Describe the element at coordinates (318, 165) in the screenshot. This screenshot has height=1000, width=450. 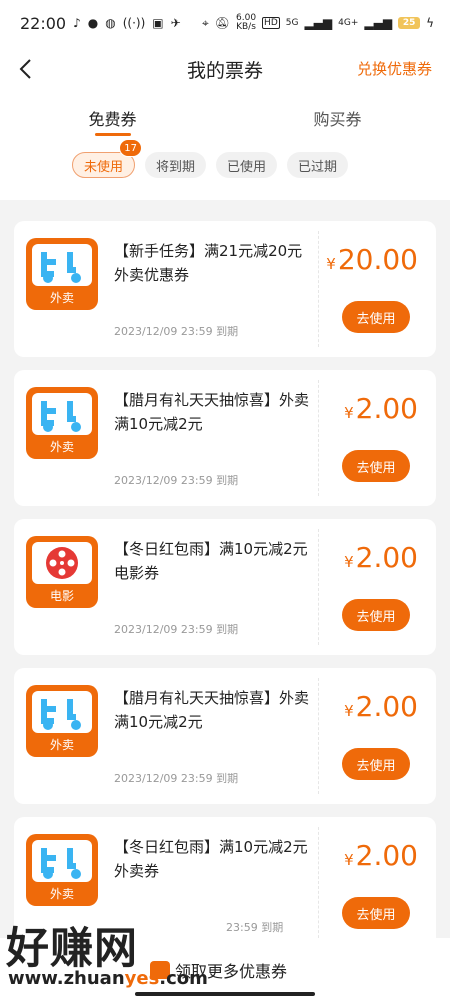
I see `filter-expired: 已过期` at that location.